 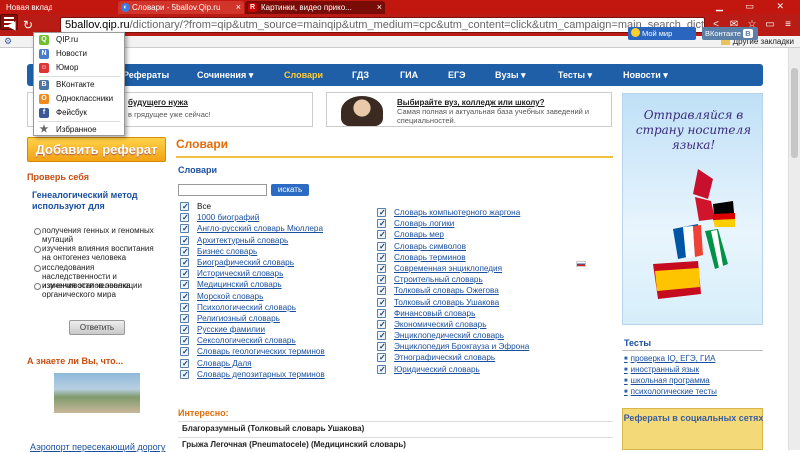 I want to click on tab-new: Новая вкладка, so click(x=26, y=7).